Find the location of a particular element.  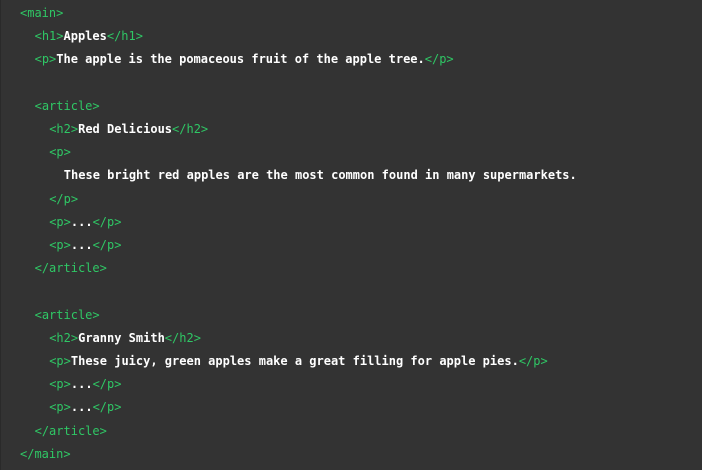

code-line: </main> is located at coordinates (45, 454).